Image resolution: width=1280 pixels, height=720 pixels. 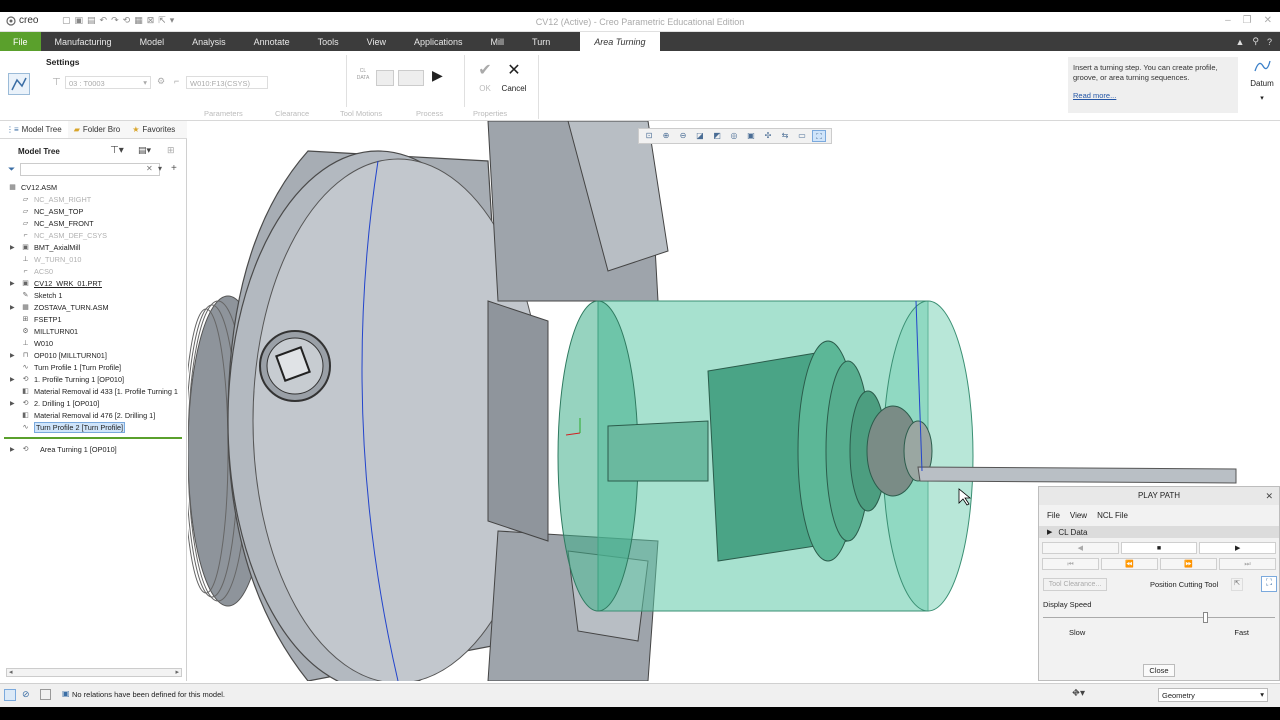 I want to click on selection-filter-select: Geometry ▾, so click(x=1213, y=695).